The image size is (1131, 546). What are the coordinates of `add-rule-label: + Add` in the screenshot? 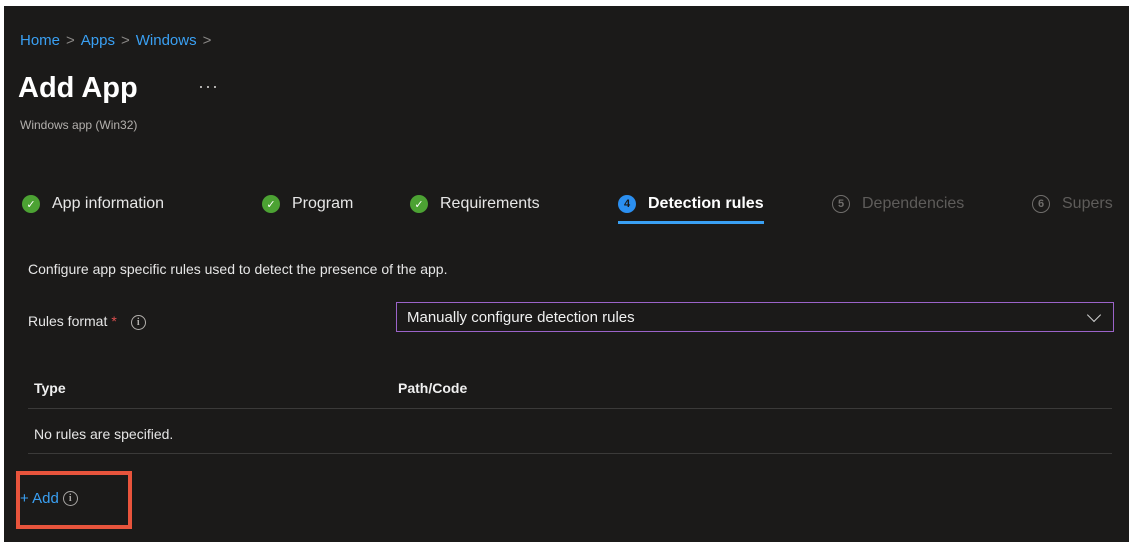 It's located at (39, 498).